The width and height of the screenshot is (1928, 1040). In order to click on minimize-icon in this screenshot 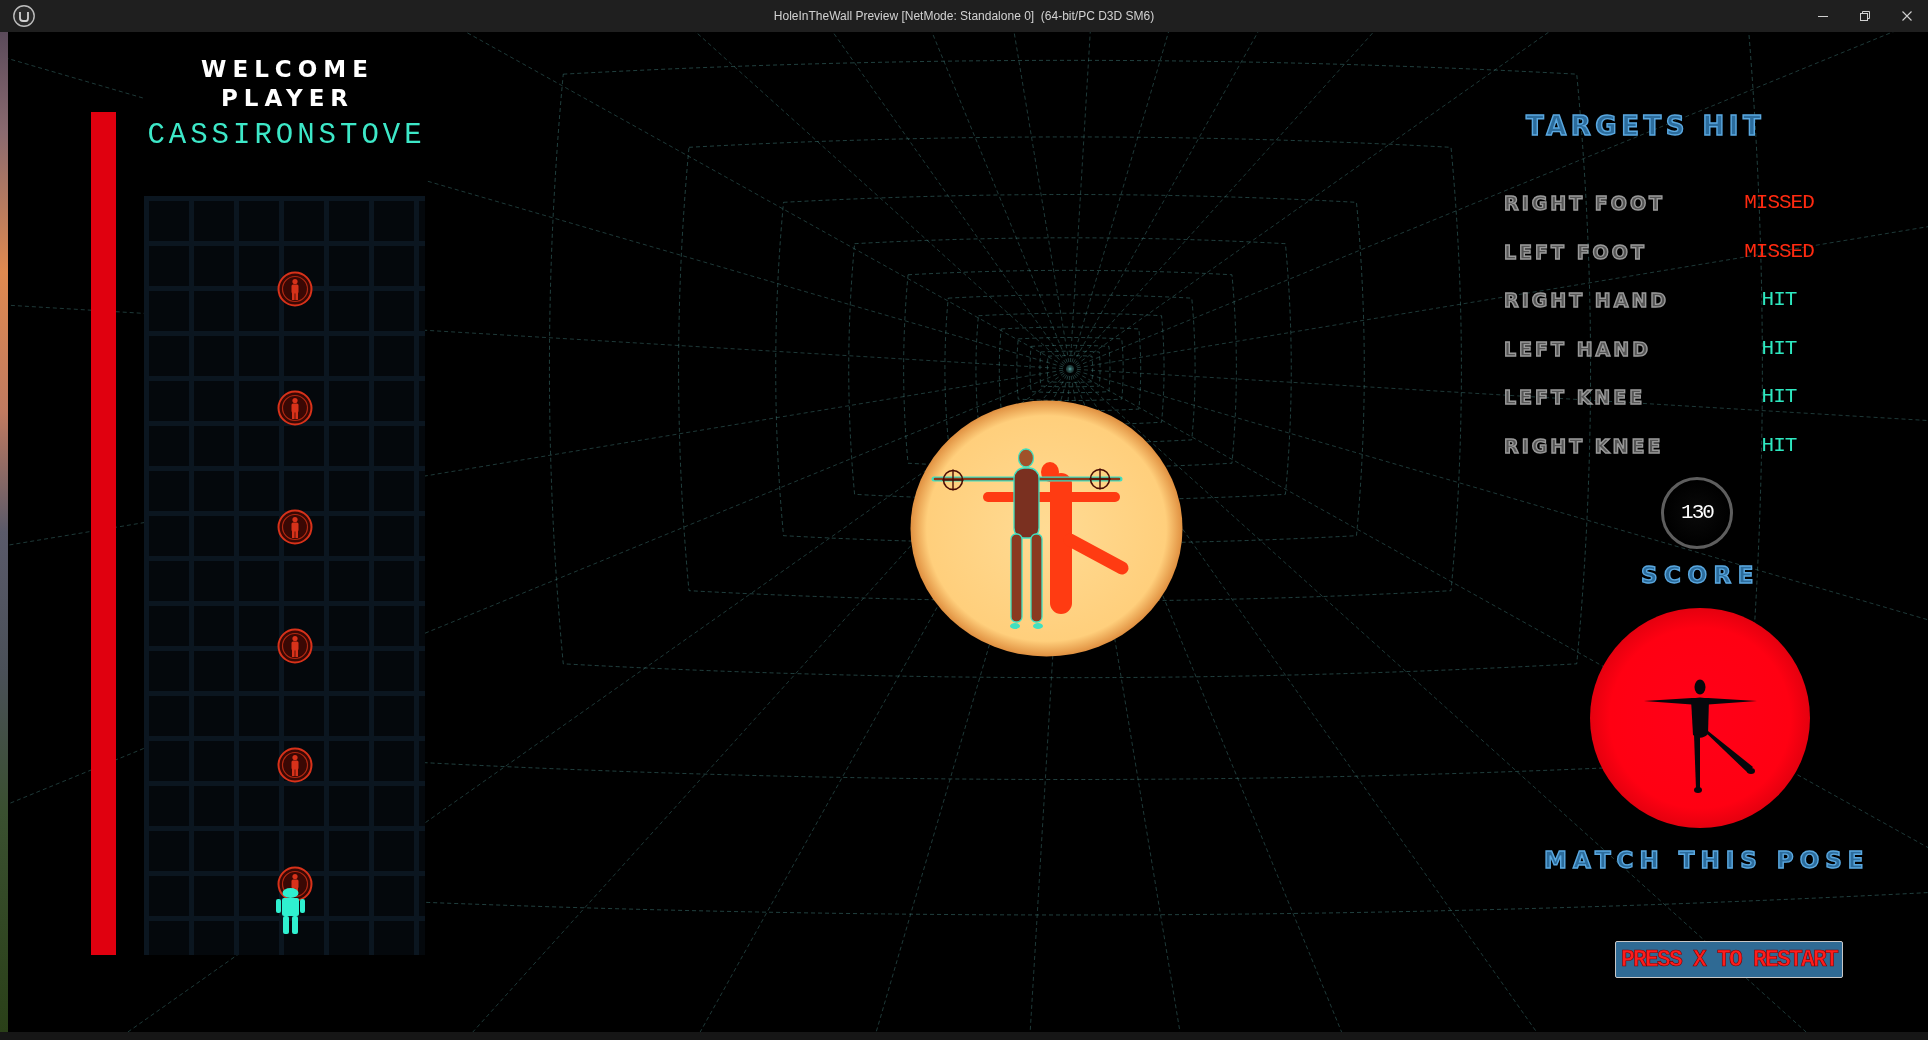, I will do `click(1823, 16)`.